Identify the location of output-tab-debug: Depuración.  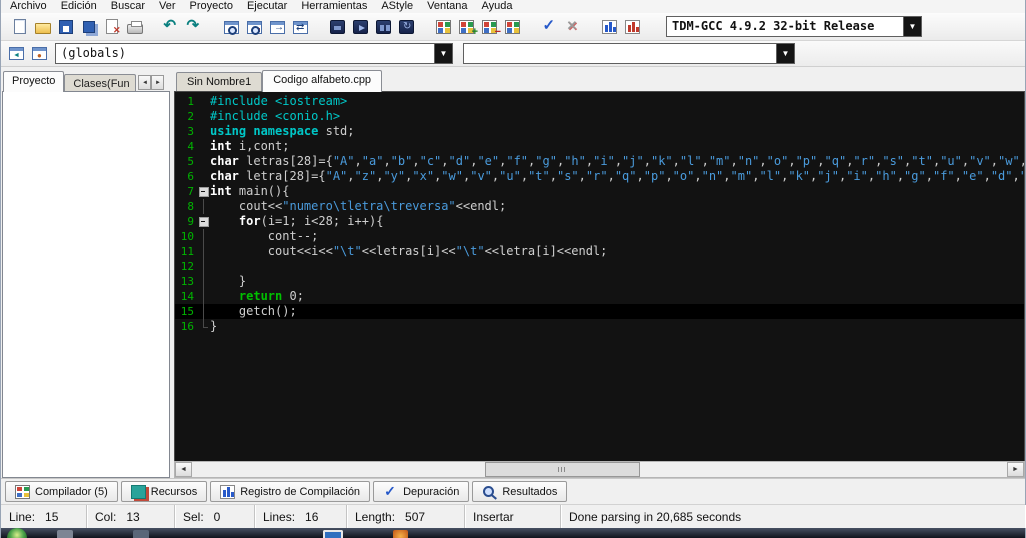
(421, 491).